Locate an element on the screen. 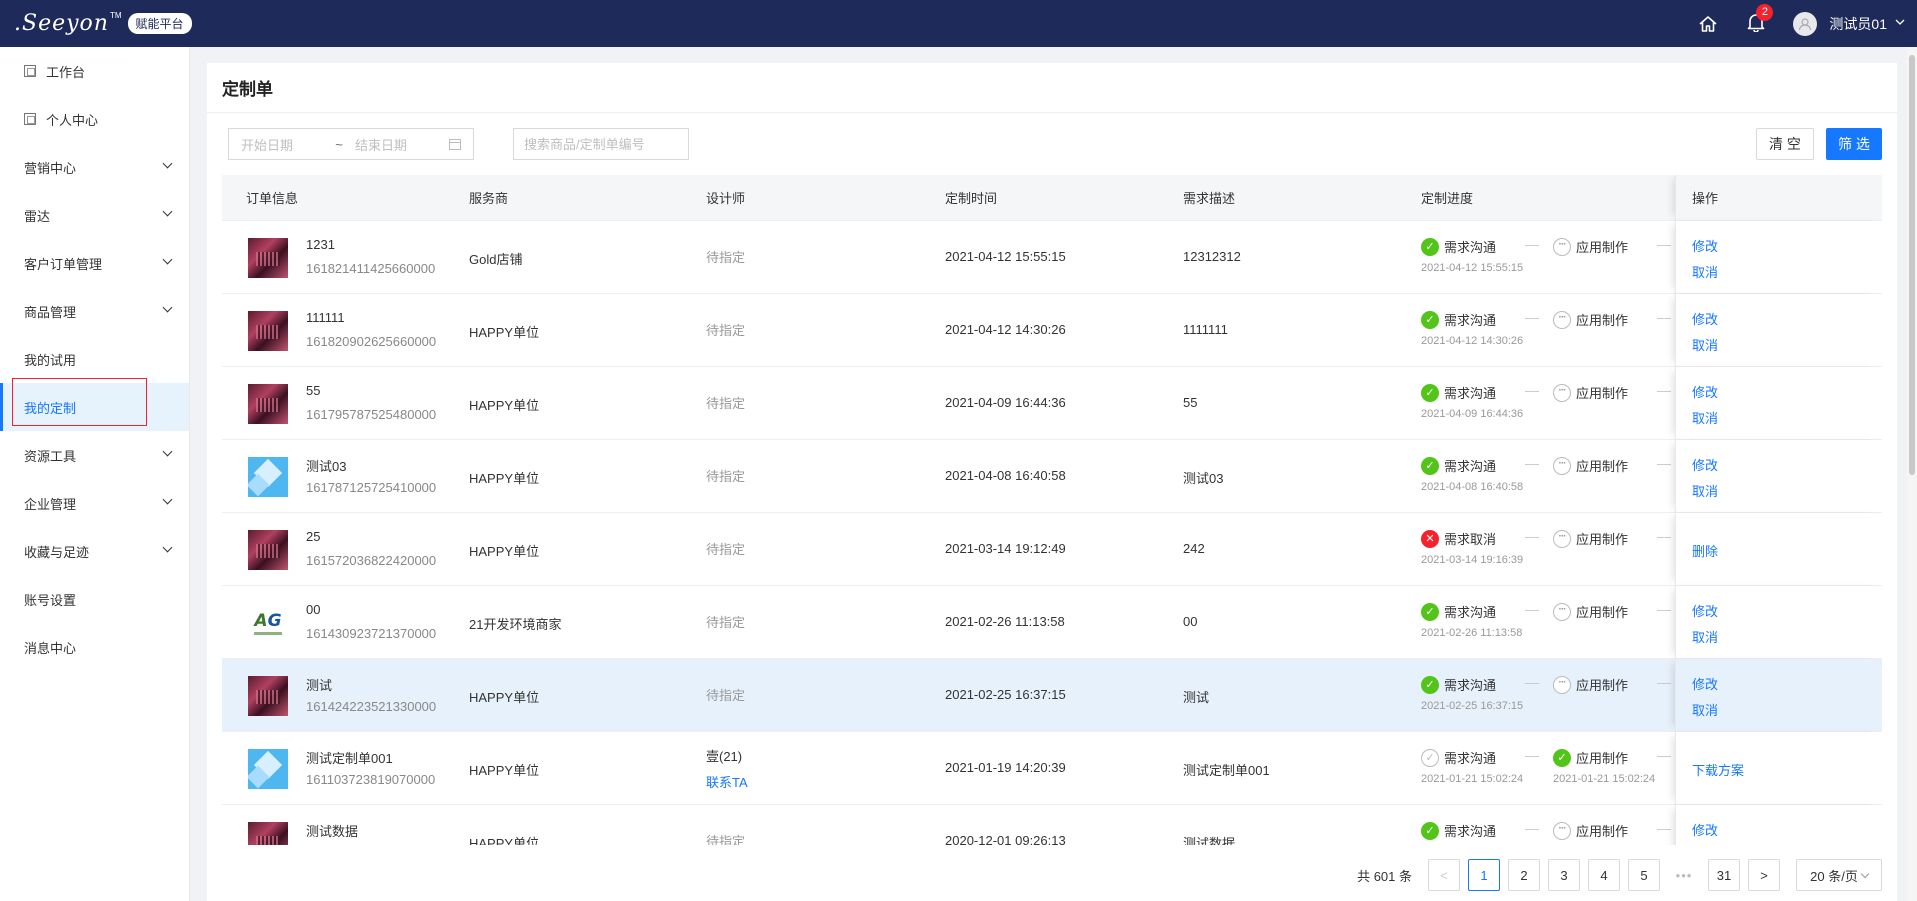  order-name: 111111 is located at coordinates (325, 317).